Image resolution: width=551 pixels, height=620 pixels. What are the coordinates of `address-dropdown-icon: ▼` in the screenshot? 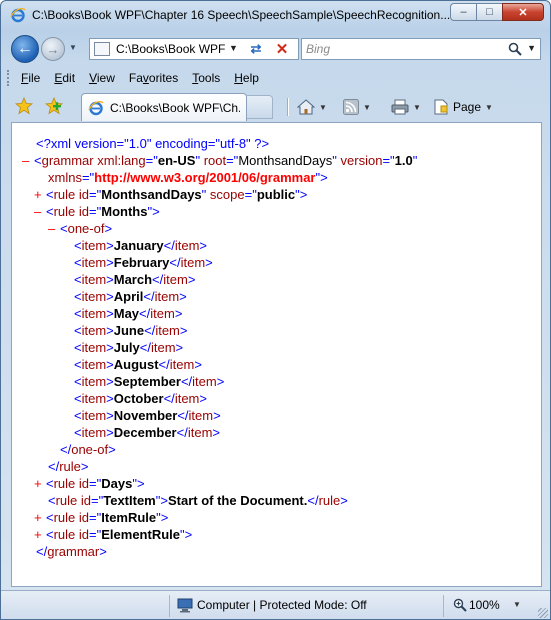 It's located at (233, 48).